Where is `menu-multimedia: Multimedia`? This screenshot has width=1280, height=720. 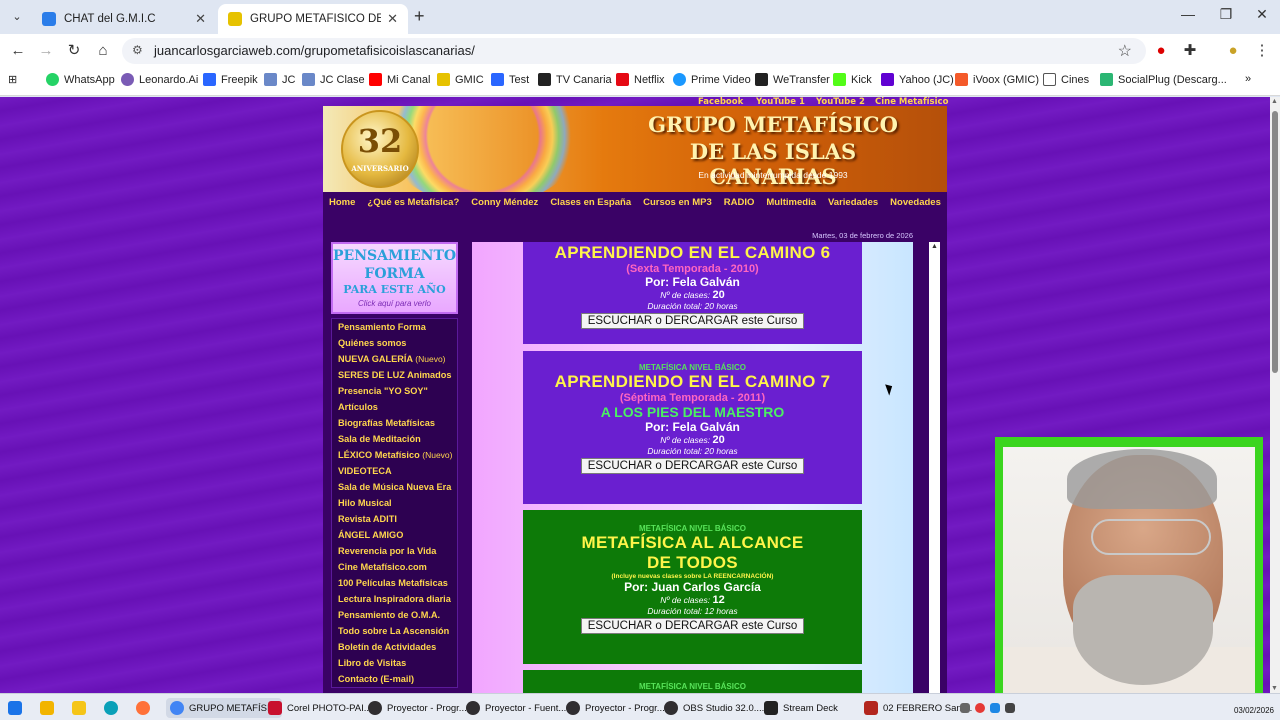
menu-multimedia: Multimedia is located at coordinates (791, 202).